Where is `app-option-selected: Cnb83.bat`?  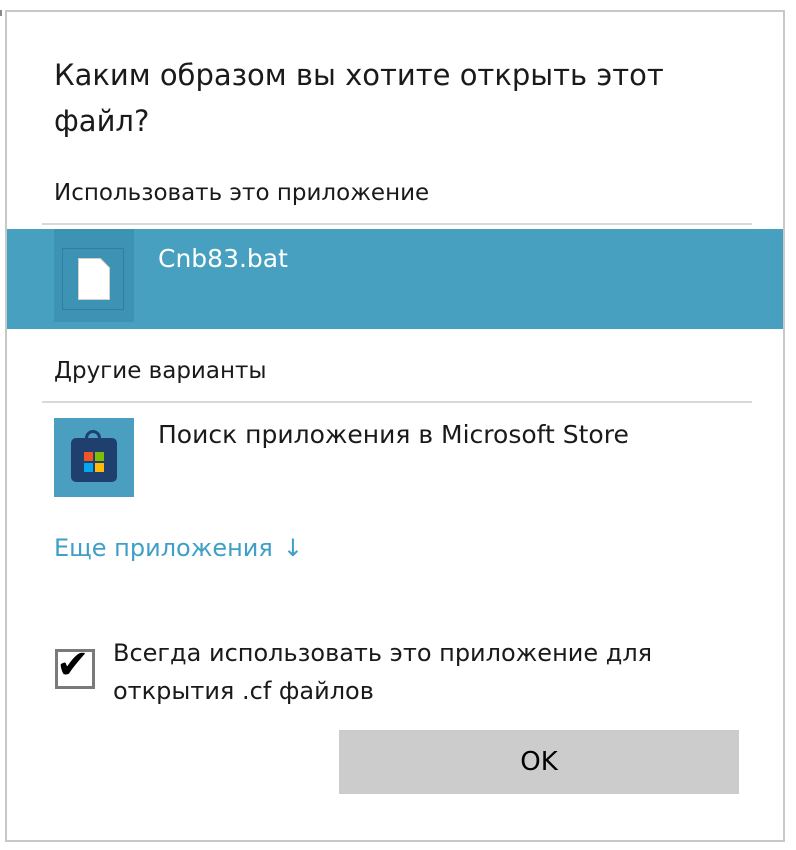
app-option-selected: Cnb83.bat is located at coordinates (395, 279).